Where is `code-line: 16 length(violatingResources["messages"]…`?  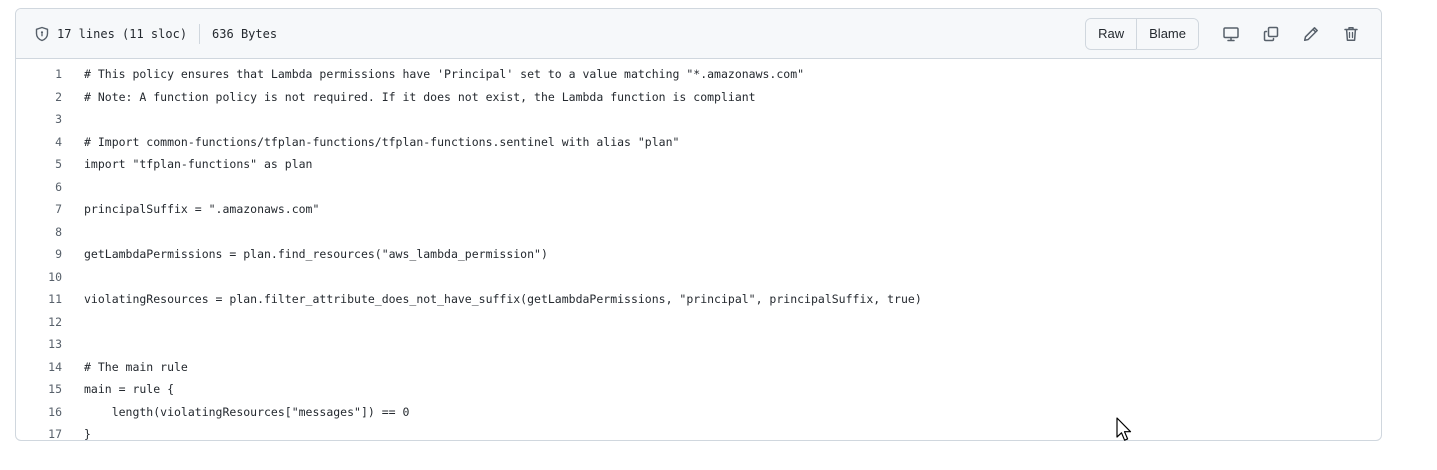 code-line: 16 length(violatingResources["messages"]… is located at coordinates (698, 412).